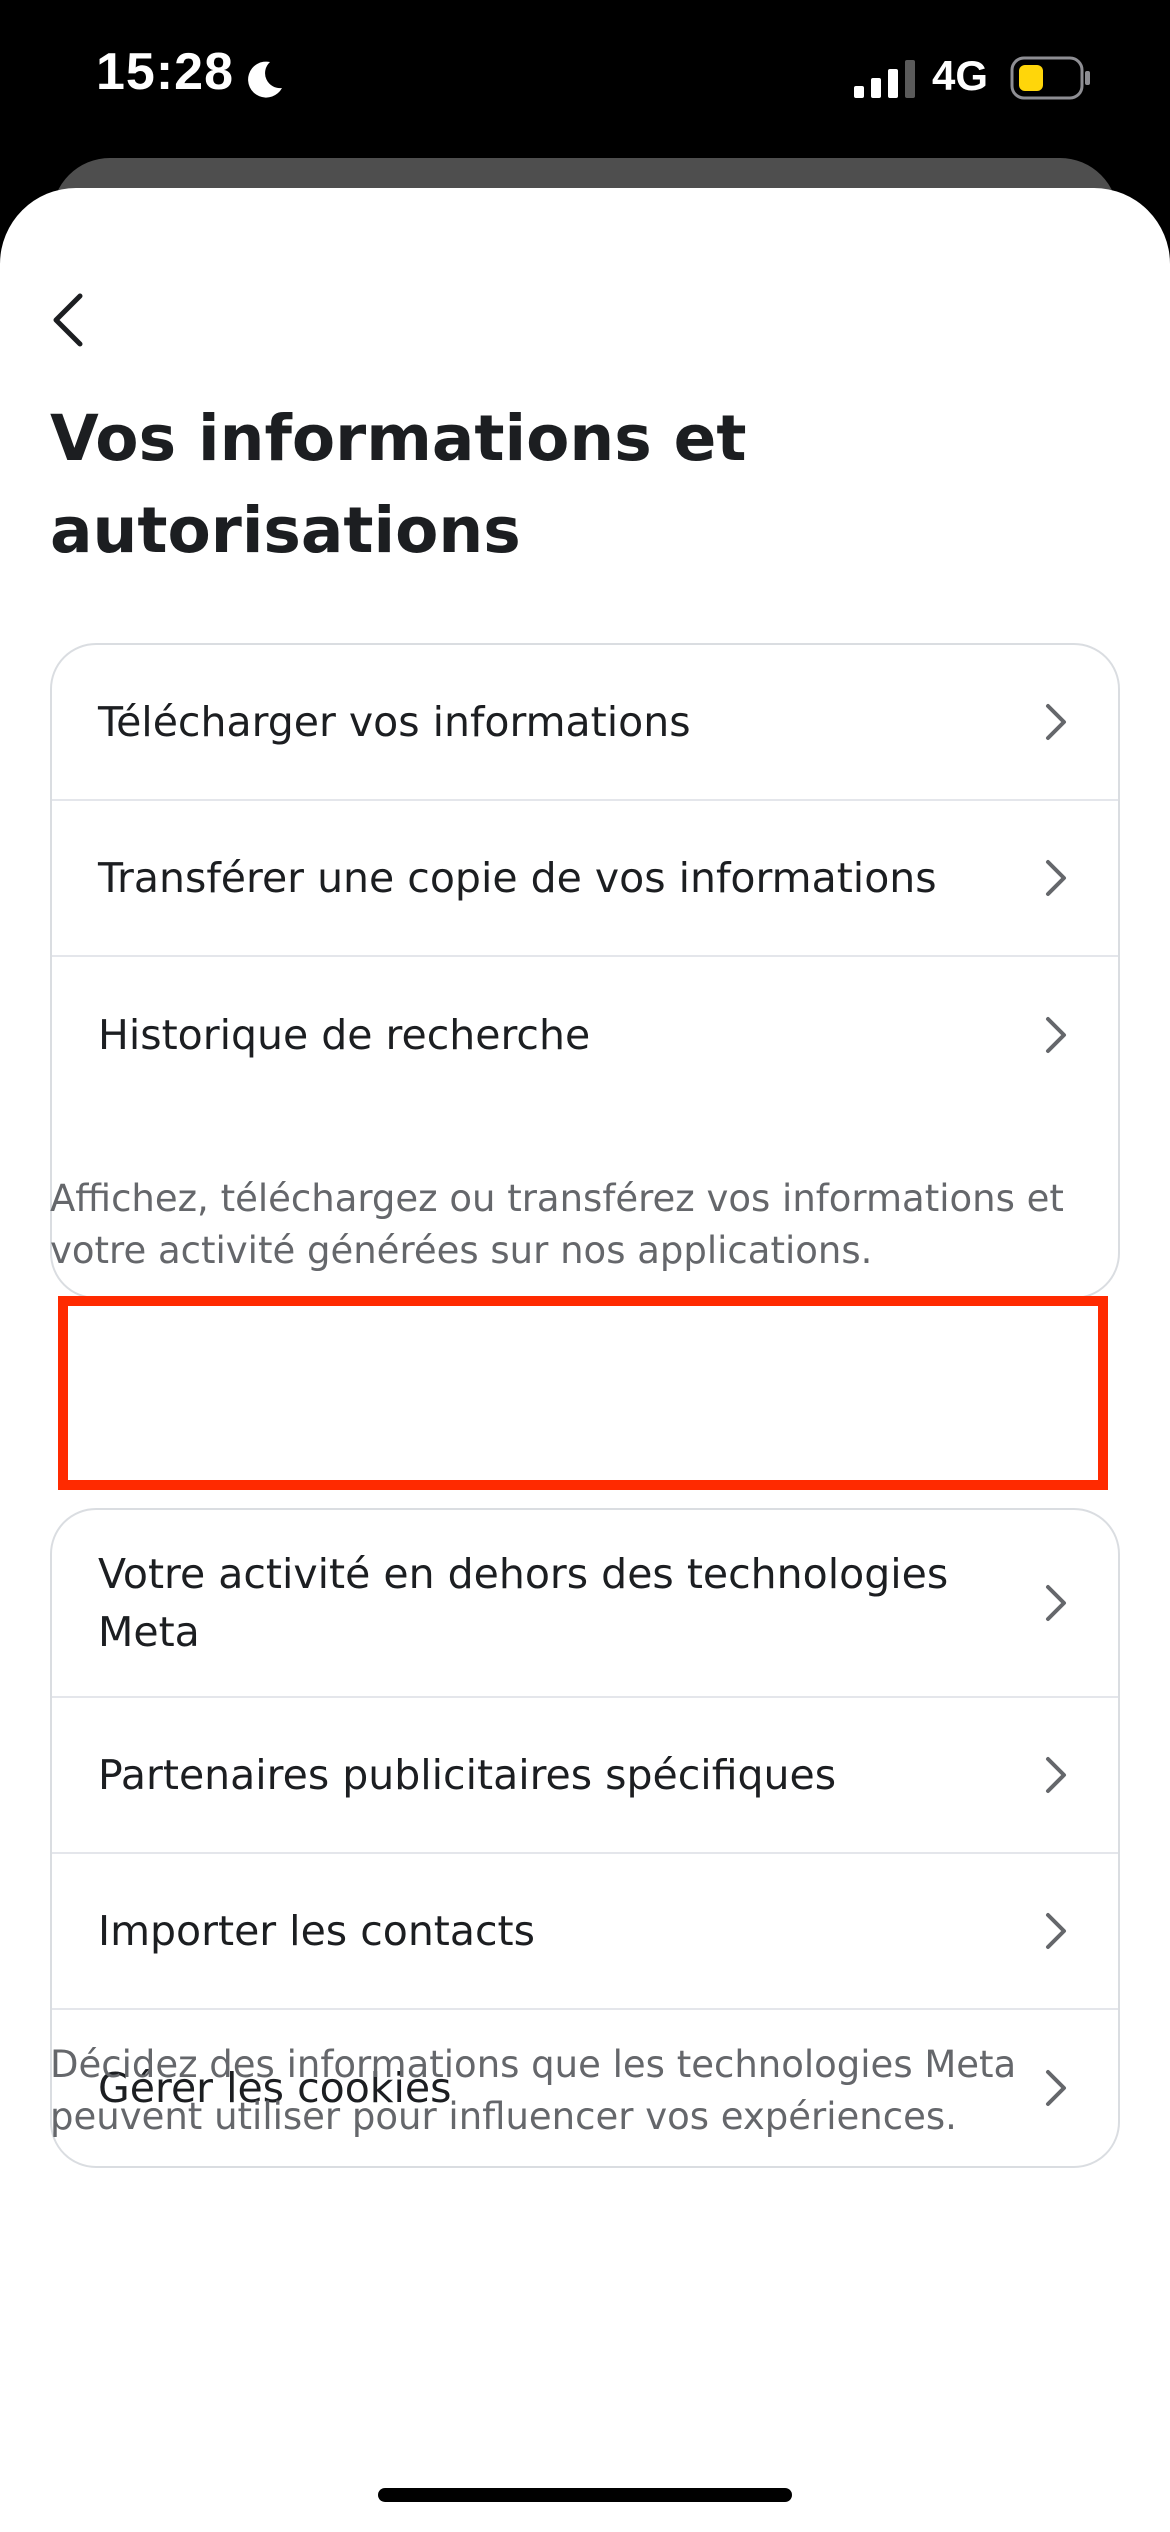 The width and height of the screenshot is (1170, 2532). What do you see at coordinates (1050, 78) in the screenshot?
I see `battery-icon` at bounding box center [1050, 78].